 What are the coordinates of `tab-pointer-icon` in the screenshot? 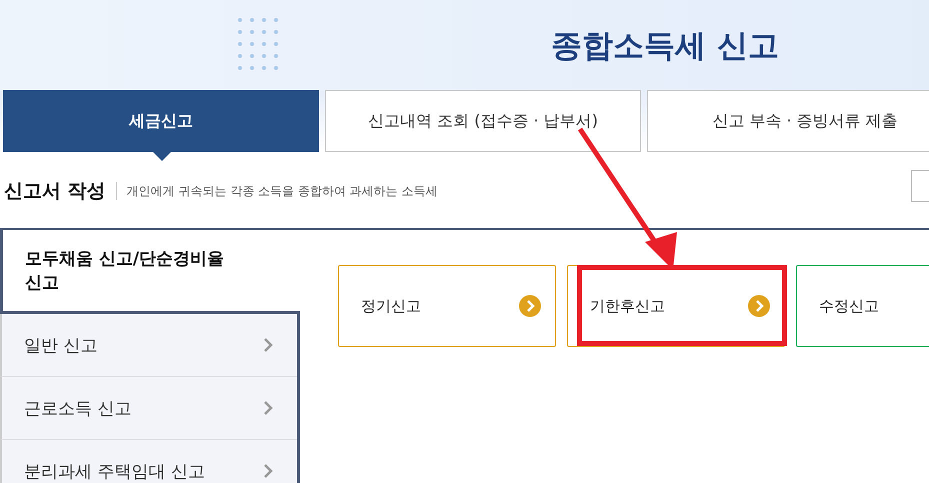 It's located at (162, 156).